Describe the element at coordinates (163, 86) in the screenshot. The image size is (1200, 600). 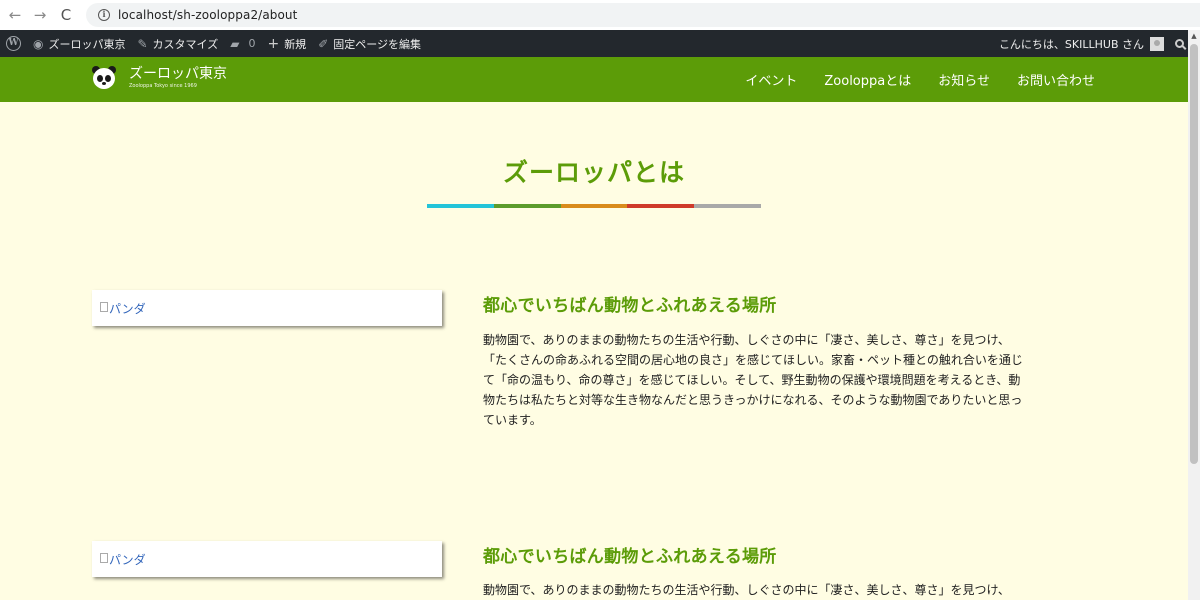
I see `logo-tagline: Zooloppa Tokyo since 1969` at that location.